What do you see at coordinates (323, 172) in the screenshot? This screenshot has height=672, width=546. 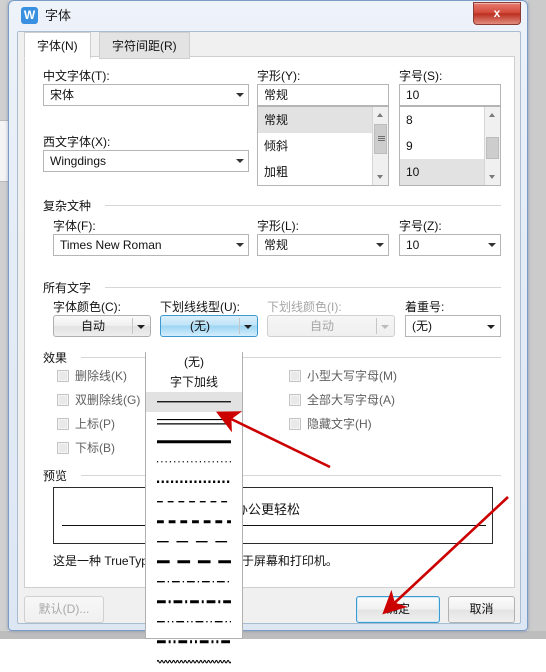 I see `list-item: 加粗` at bounding box center [323, 172].